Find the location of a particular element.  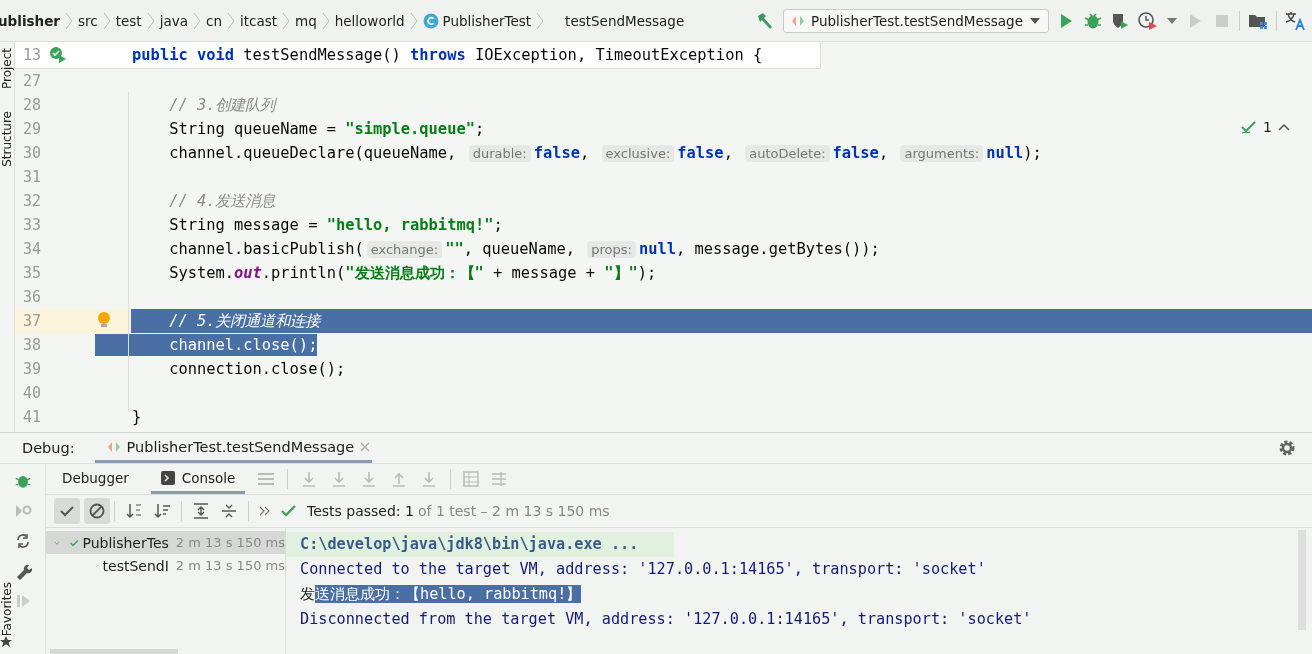

line-number: 38 is located at coordinates (31, 345).